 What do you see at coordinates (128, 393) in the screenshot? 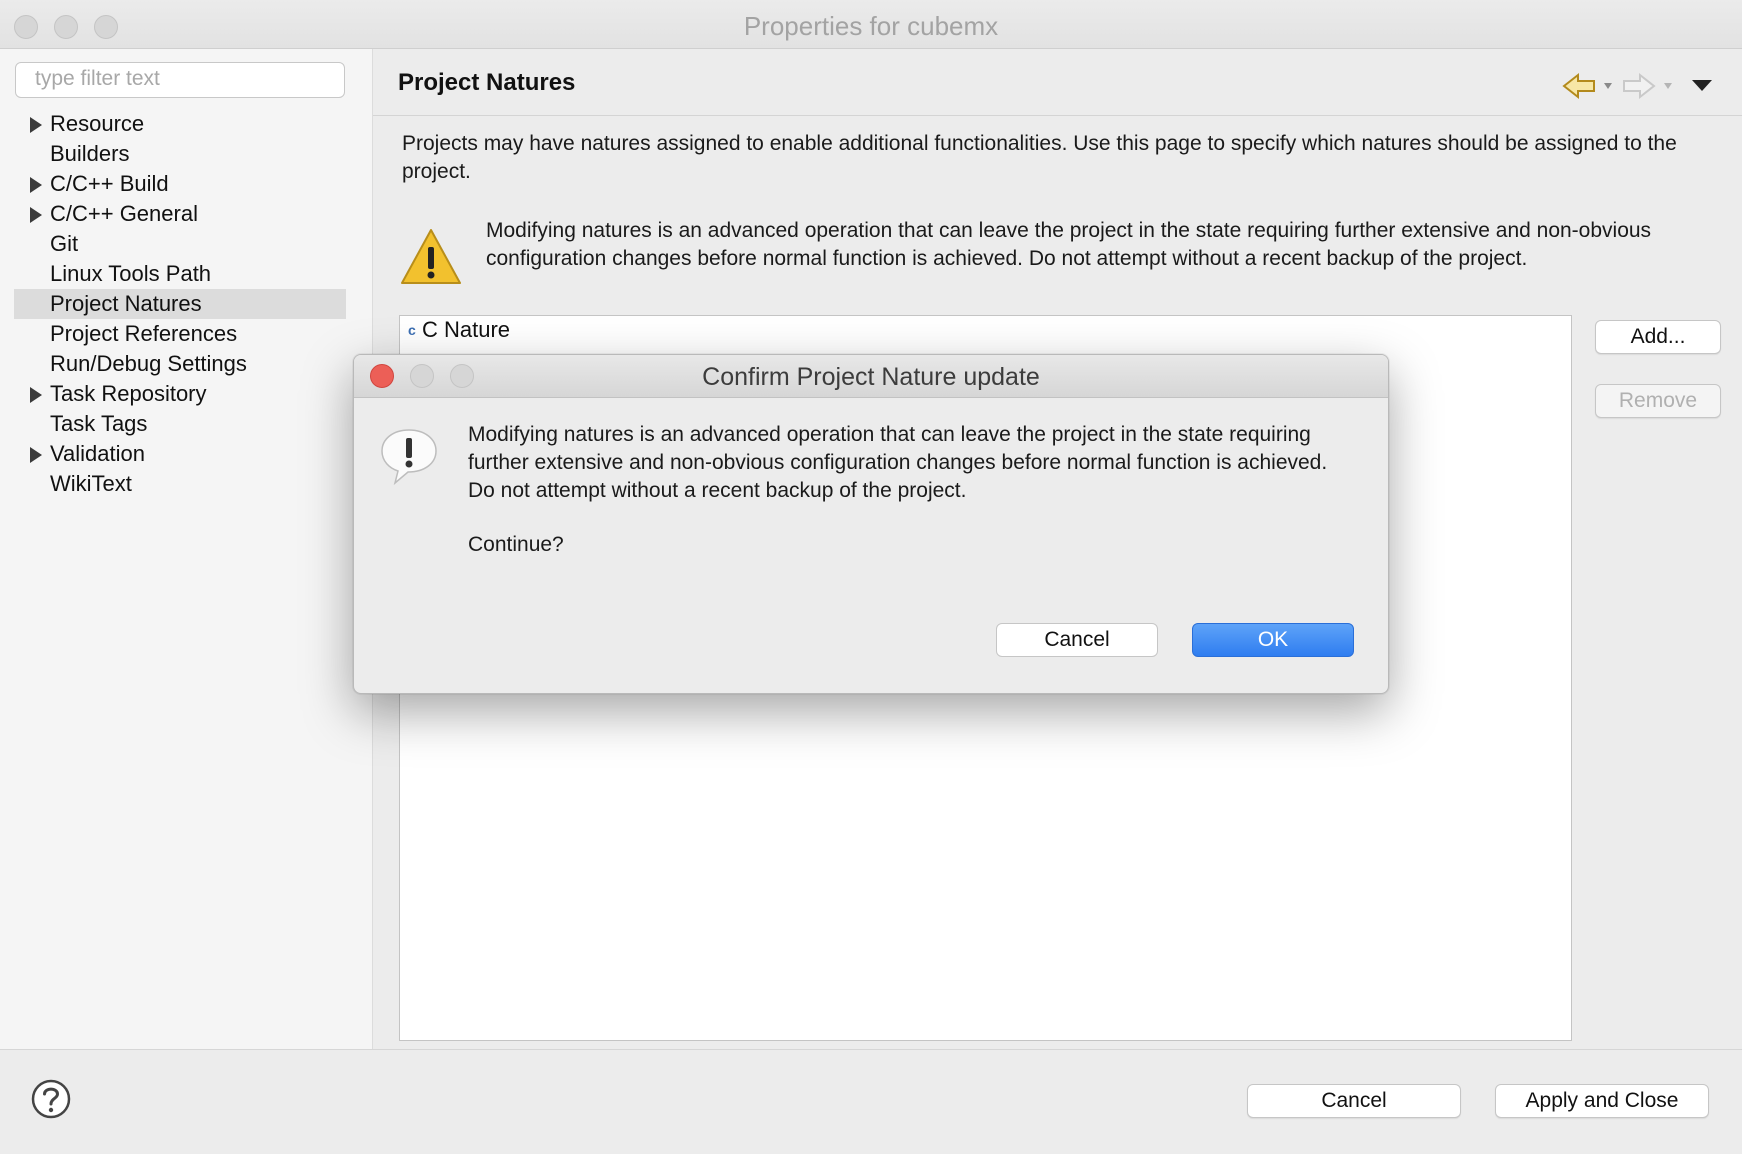
I see `tree-item-label: Task Repository` at bounding box center [128, 393].